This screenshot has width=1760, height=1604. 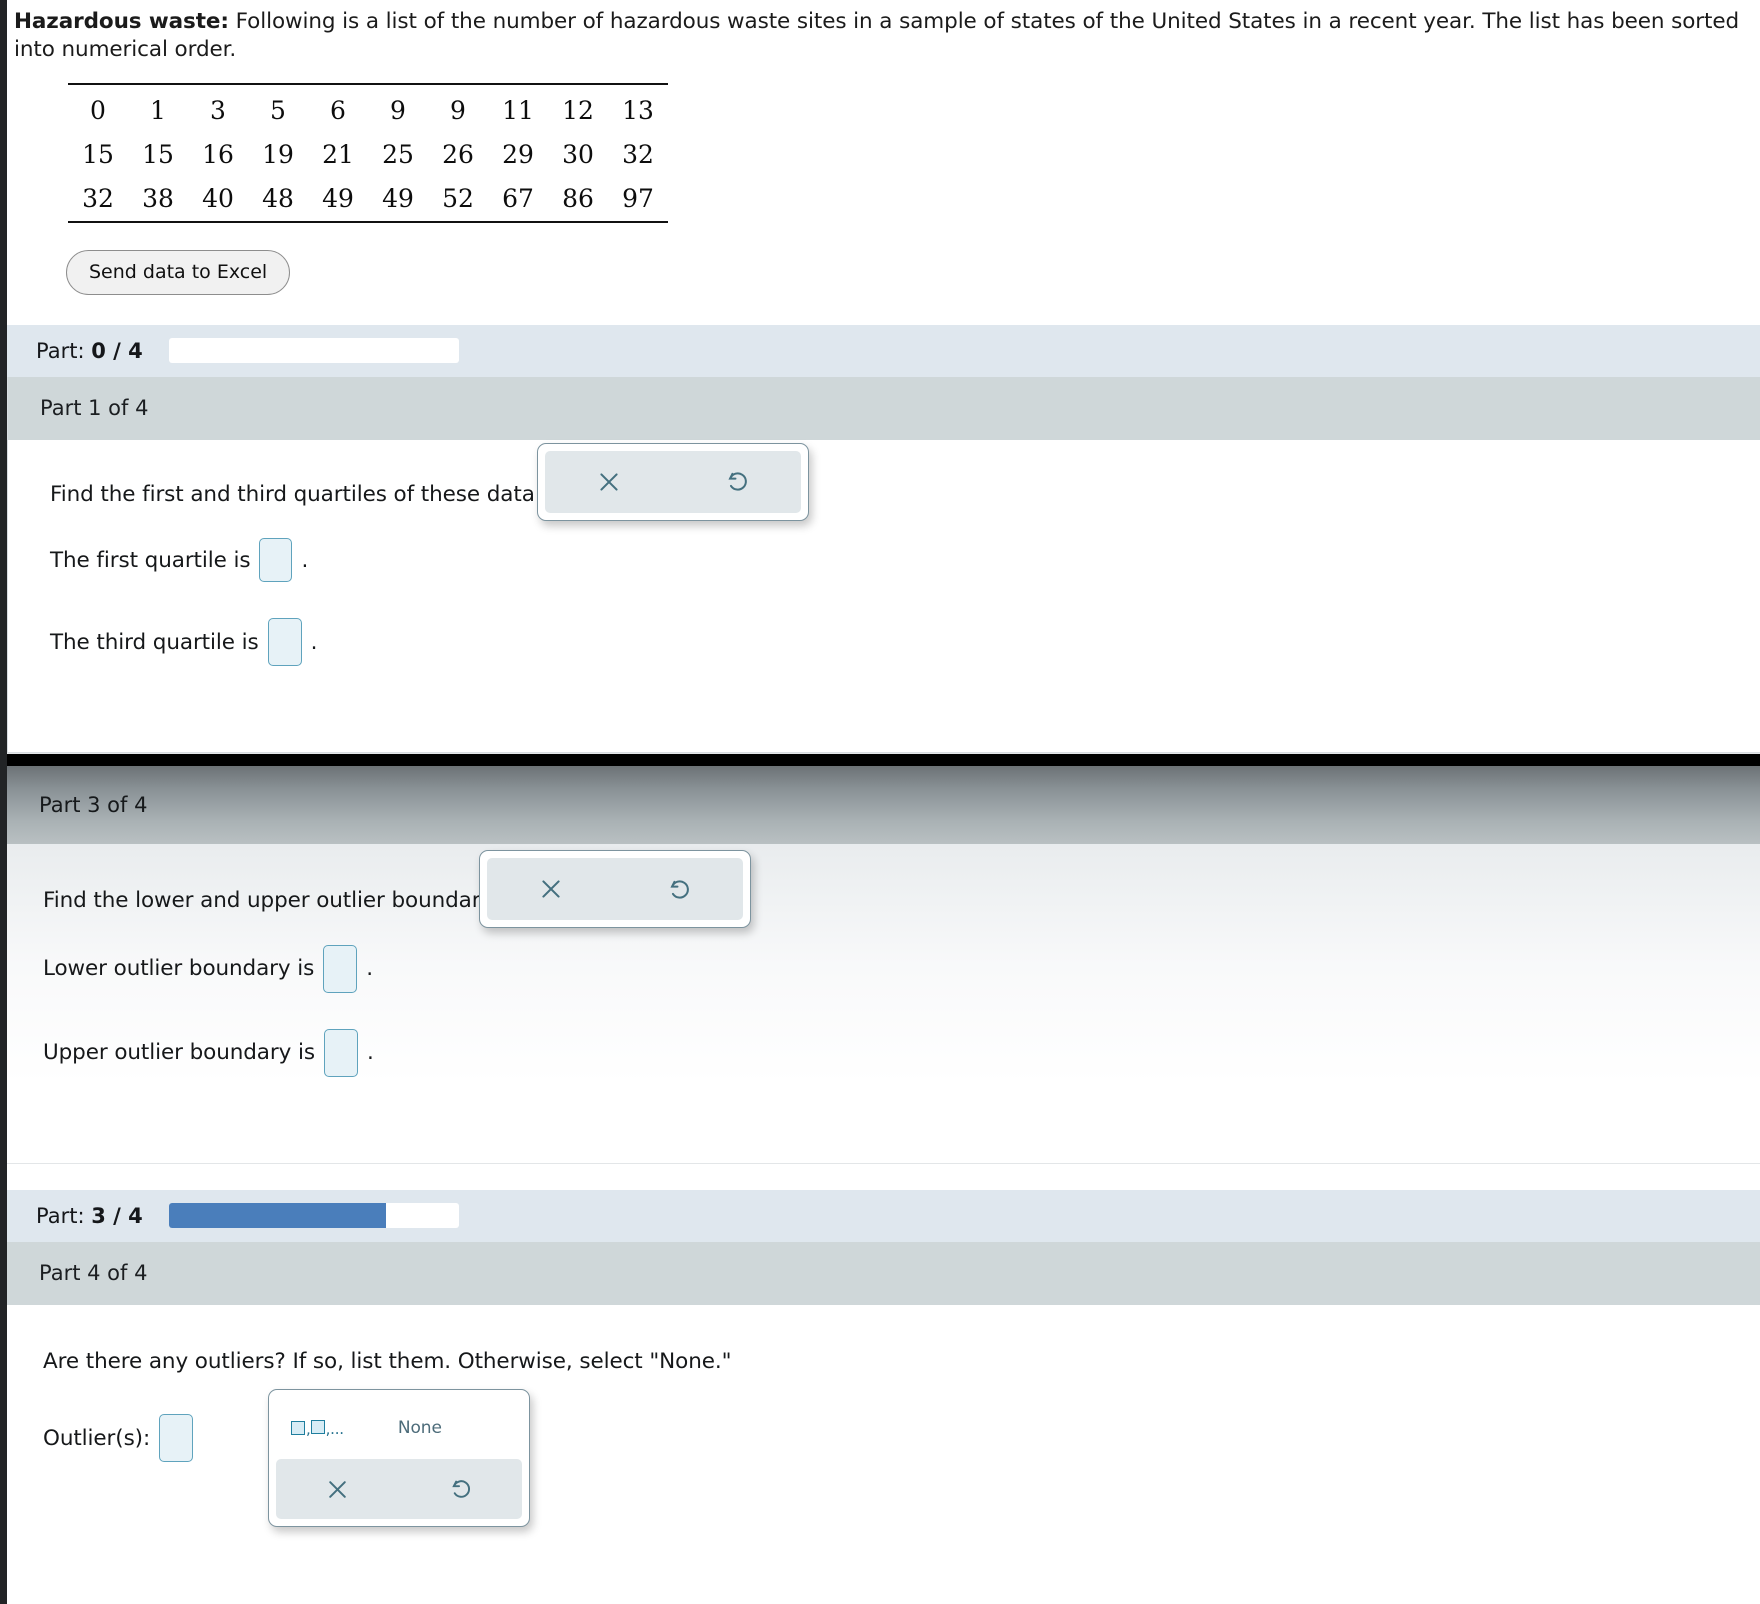 What do you see at coordinates (679, 889) in the screenshot?
I see `part-3-undo-button` at bounding box center [679, 889].